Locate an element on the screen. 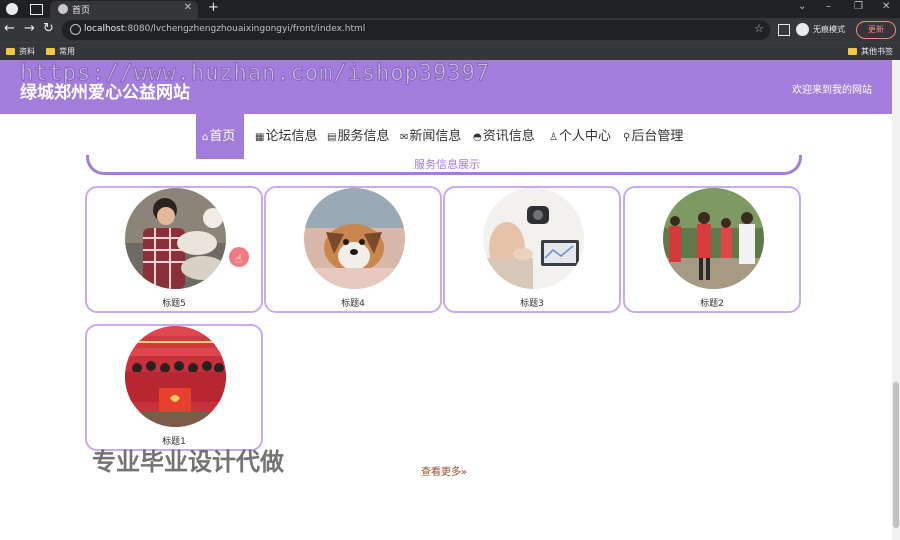  watermark-text: 专业毕业设计代做 is located at coordinates (188, 462).